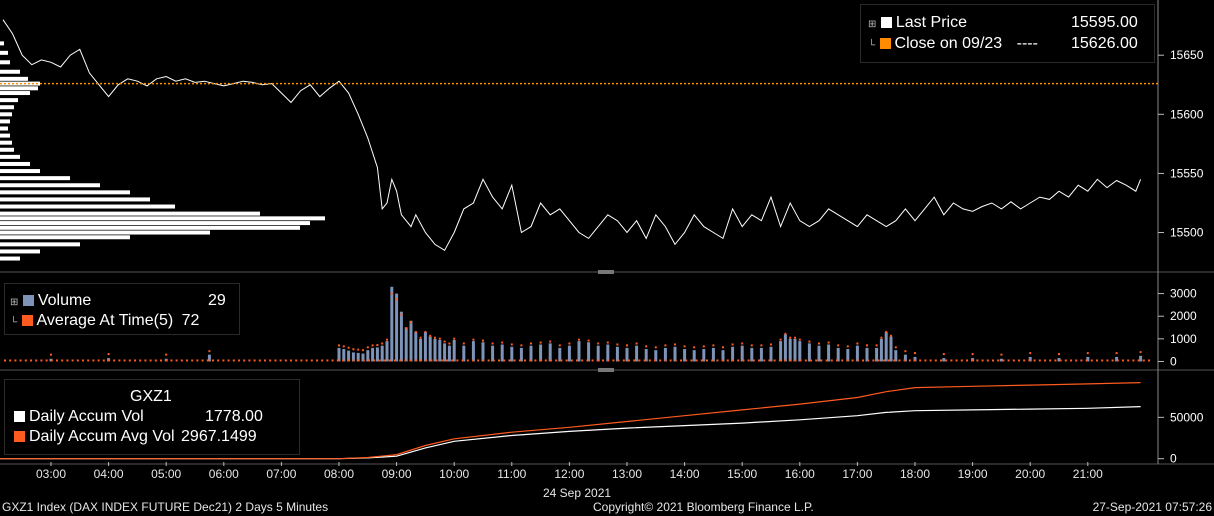 The image size is (1214, 516). Describe the element at coordinates (569, 474) in the screenshot. I see `x-tick-label: 12:00` at that location.